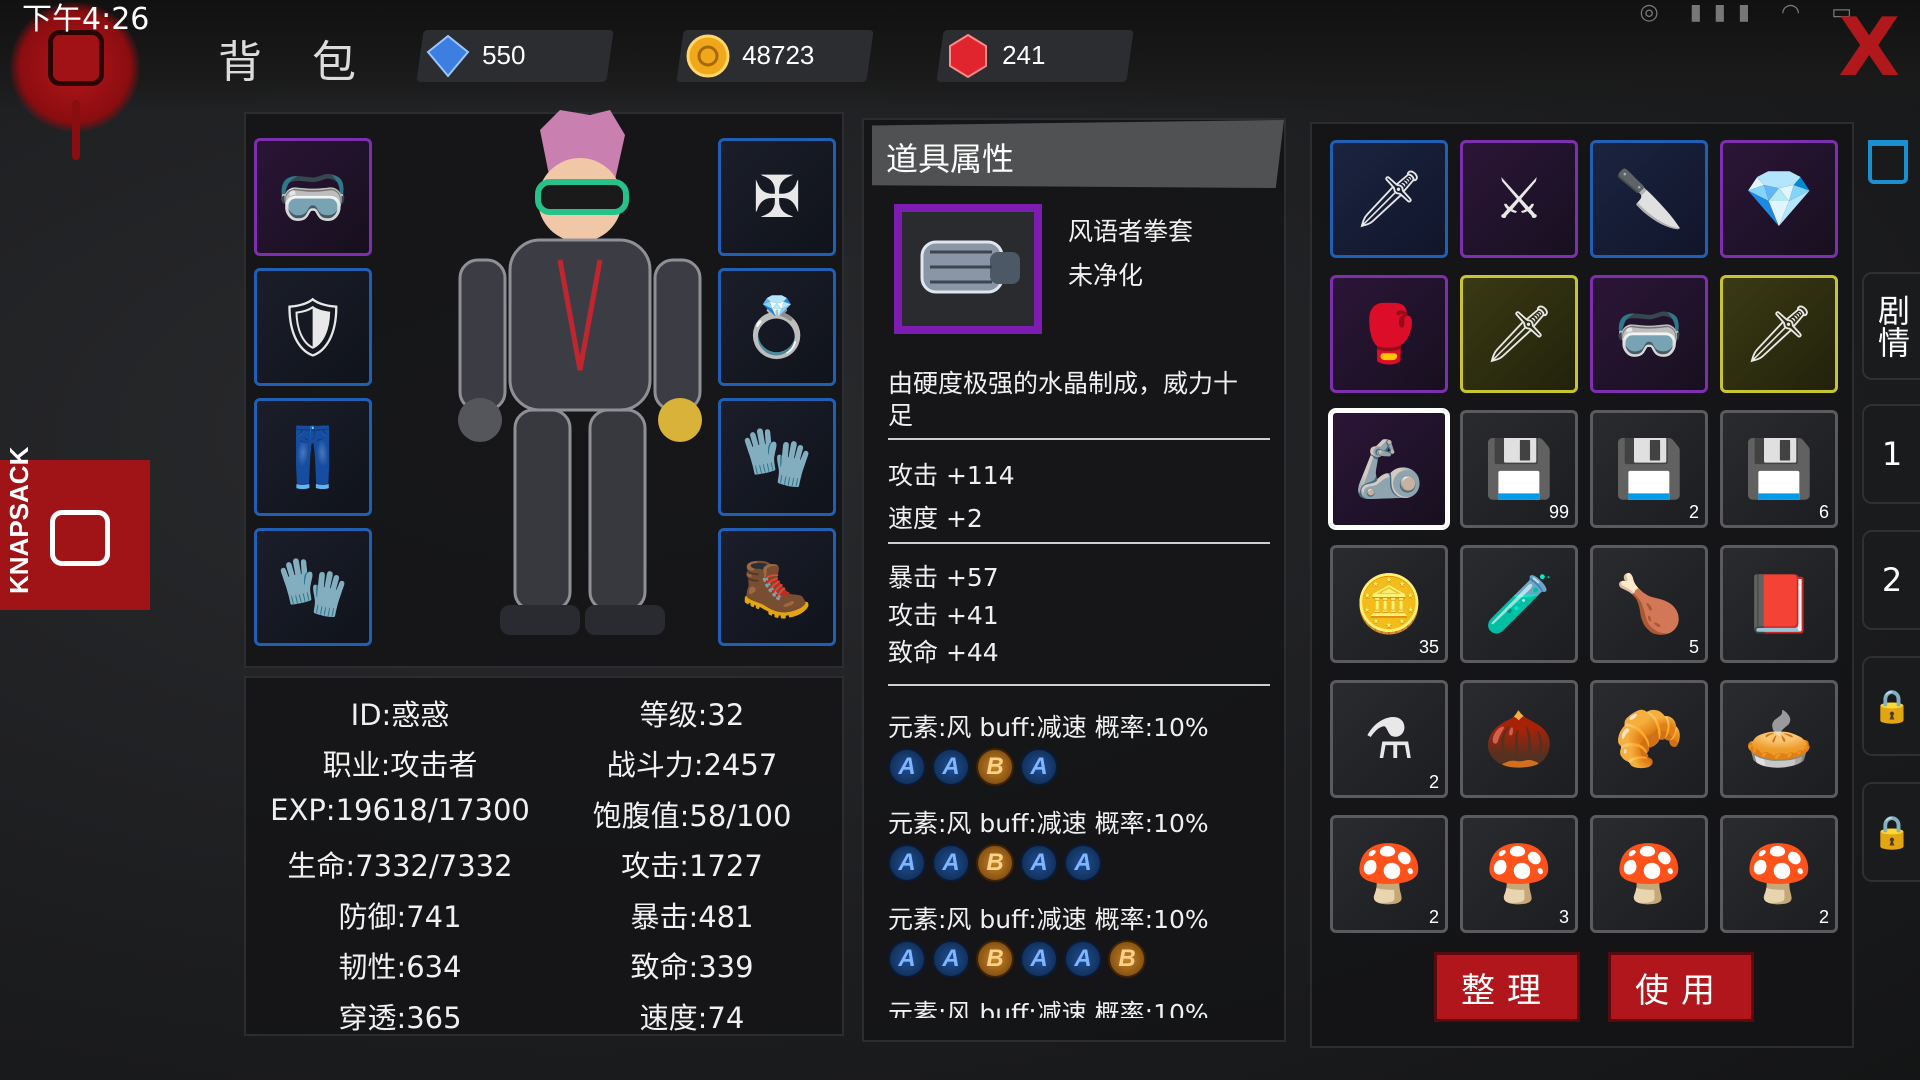  What do you see at coordinates (1891, 454) in the screenshot?
I see `tab-page-1: 1` at bounding box center [1891, 454].